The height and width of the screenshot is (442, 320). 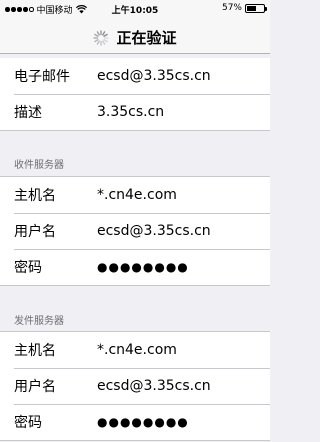 I want to click on incoming-server-header: 收件服务器, so click(x=39, y=165).